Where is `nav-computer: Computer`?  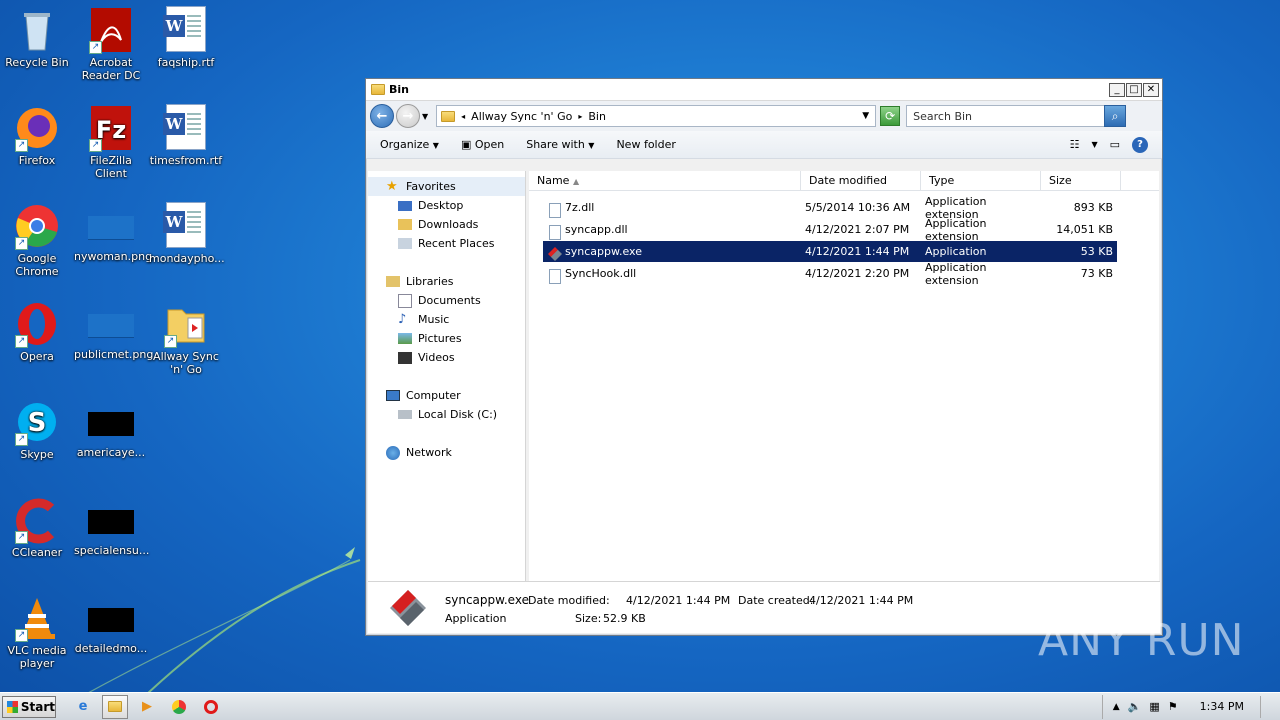
nav-computer: Computer is located at coordinates (446, 395).